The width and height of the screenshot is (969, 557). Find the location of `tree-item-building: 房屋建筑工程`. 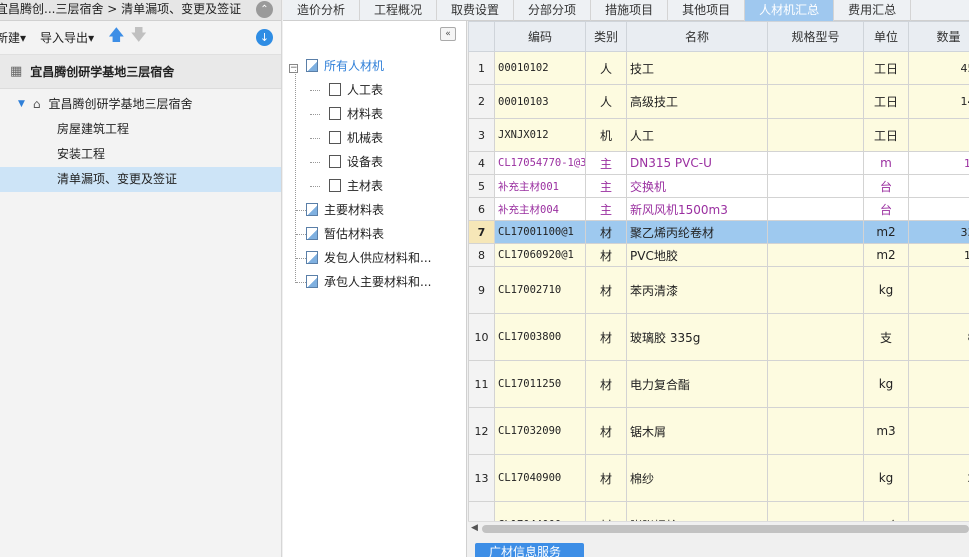

tree-item-building: 房屋建筑工程 is located at coordinates (140, 129).